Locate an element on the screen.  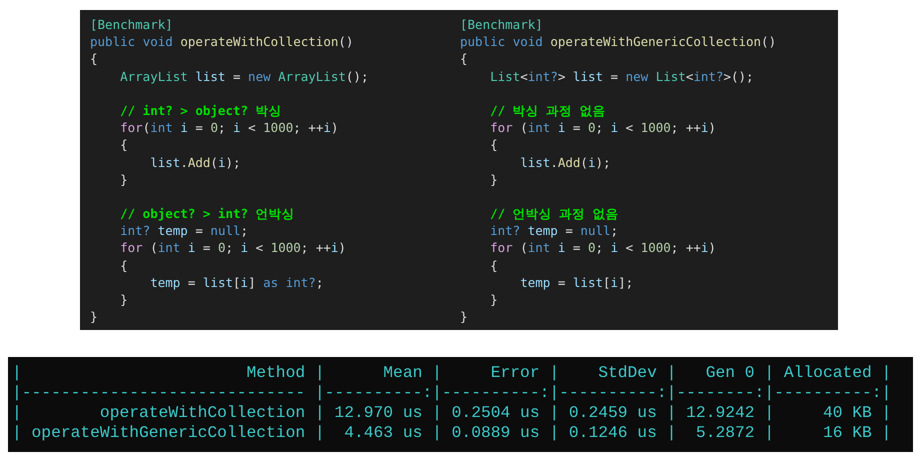
code-line: // 박싱 과정 없음 is located at coordinates (547, 111).